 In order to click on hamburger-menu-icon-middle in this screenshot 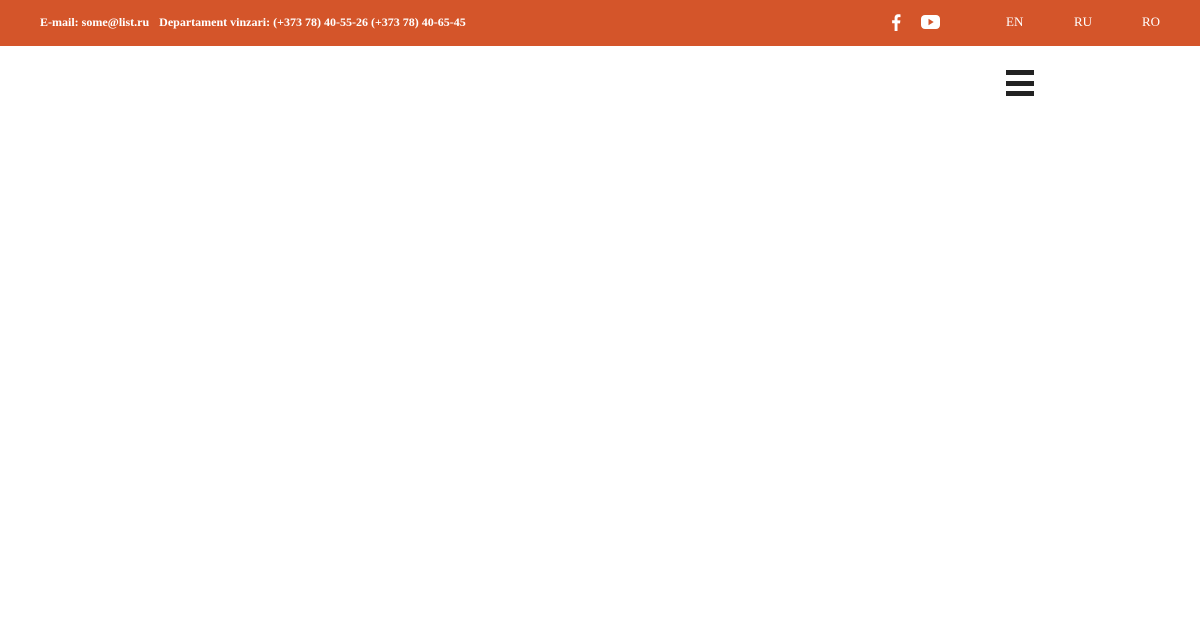, I will do `click(1020, 83)`.